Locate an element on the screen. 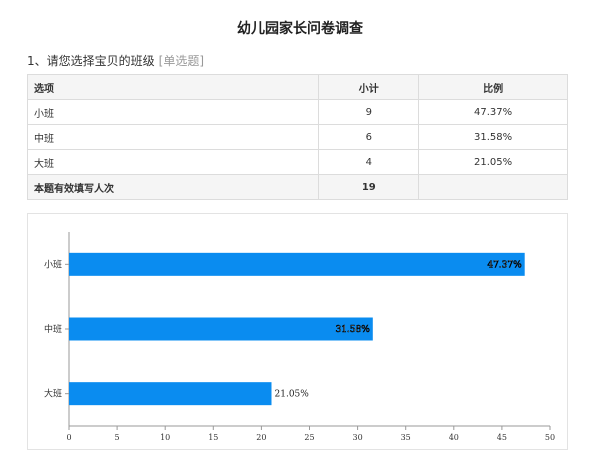 This screenshot has height=453, width=600. y-tick-label: 中班 is located at coordinates (53, 329).